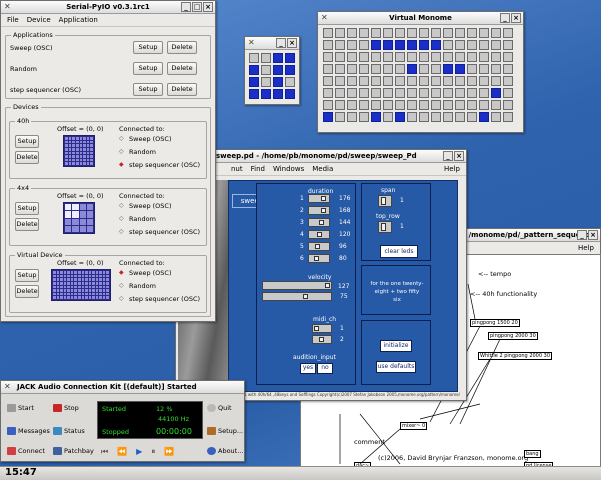 This screenshot has height=480, width=601. What do you see at coordinates (78, 20) in the screenshot?
I see `menu-application: Application` at bounding box center [78, 20].